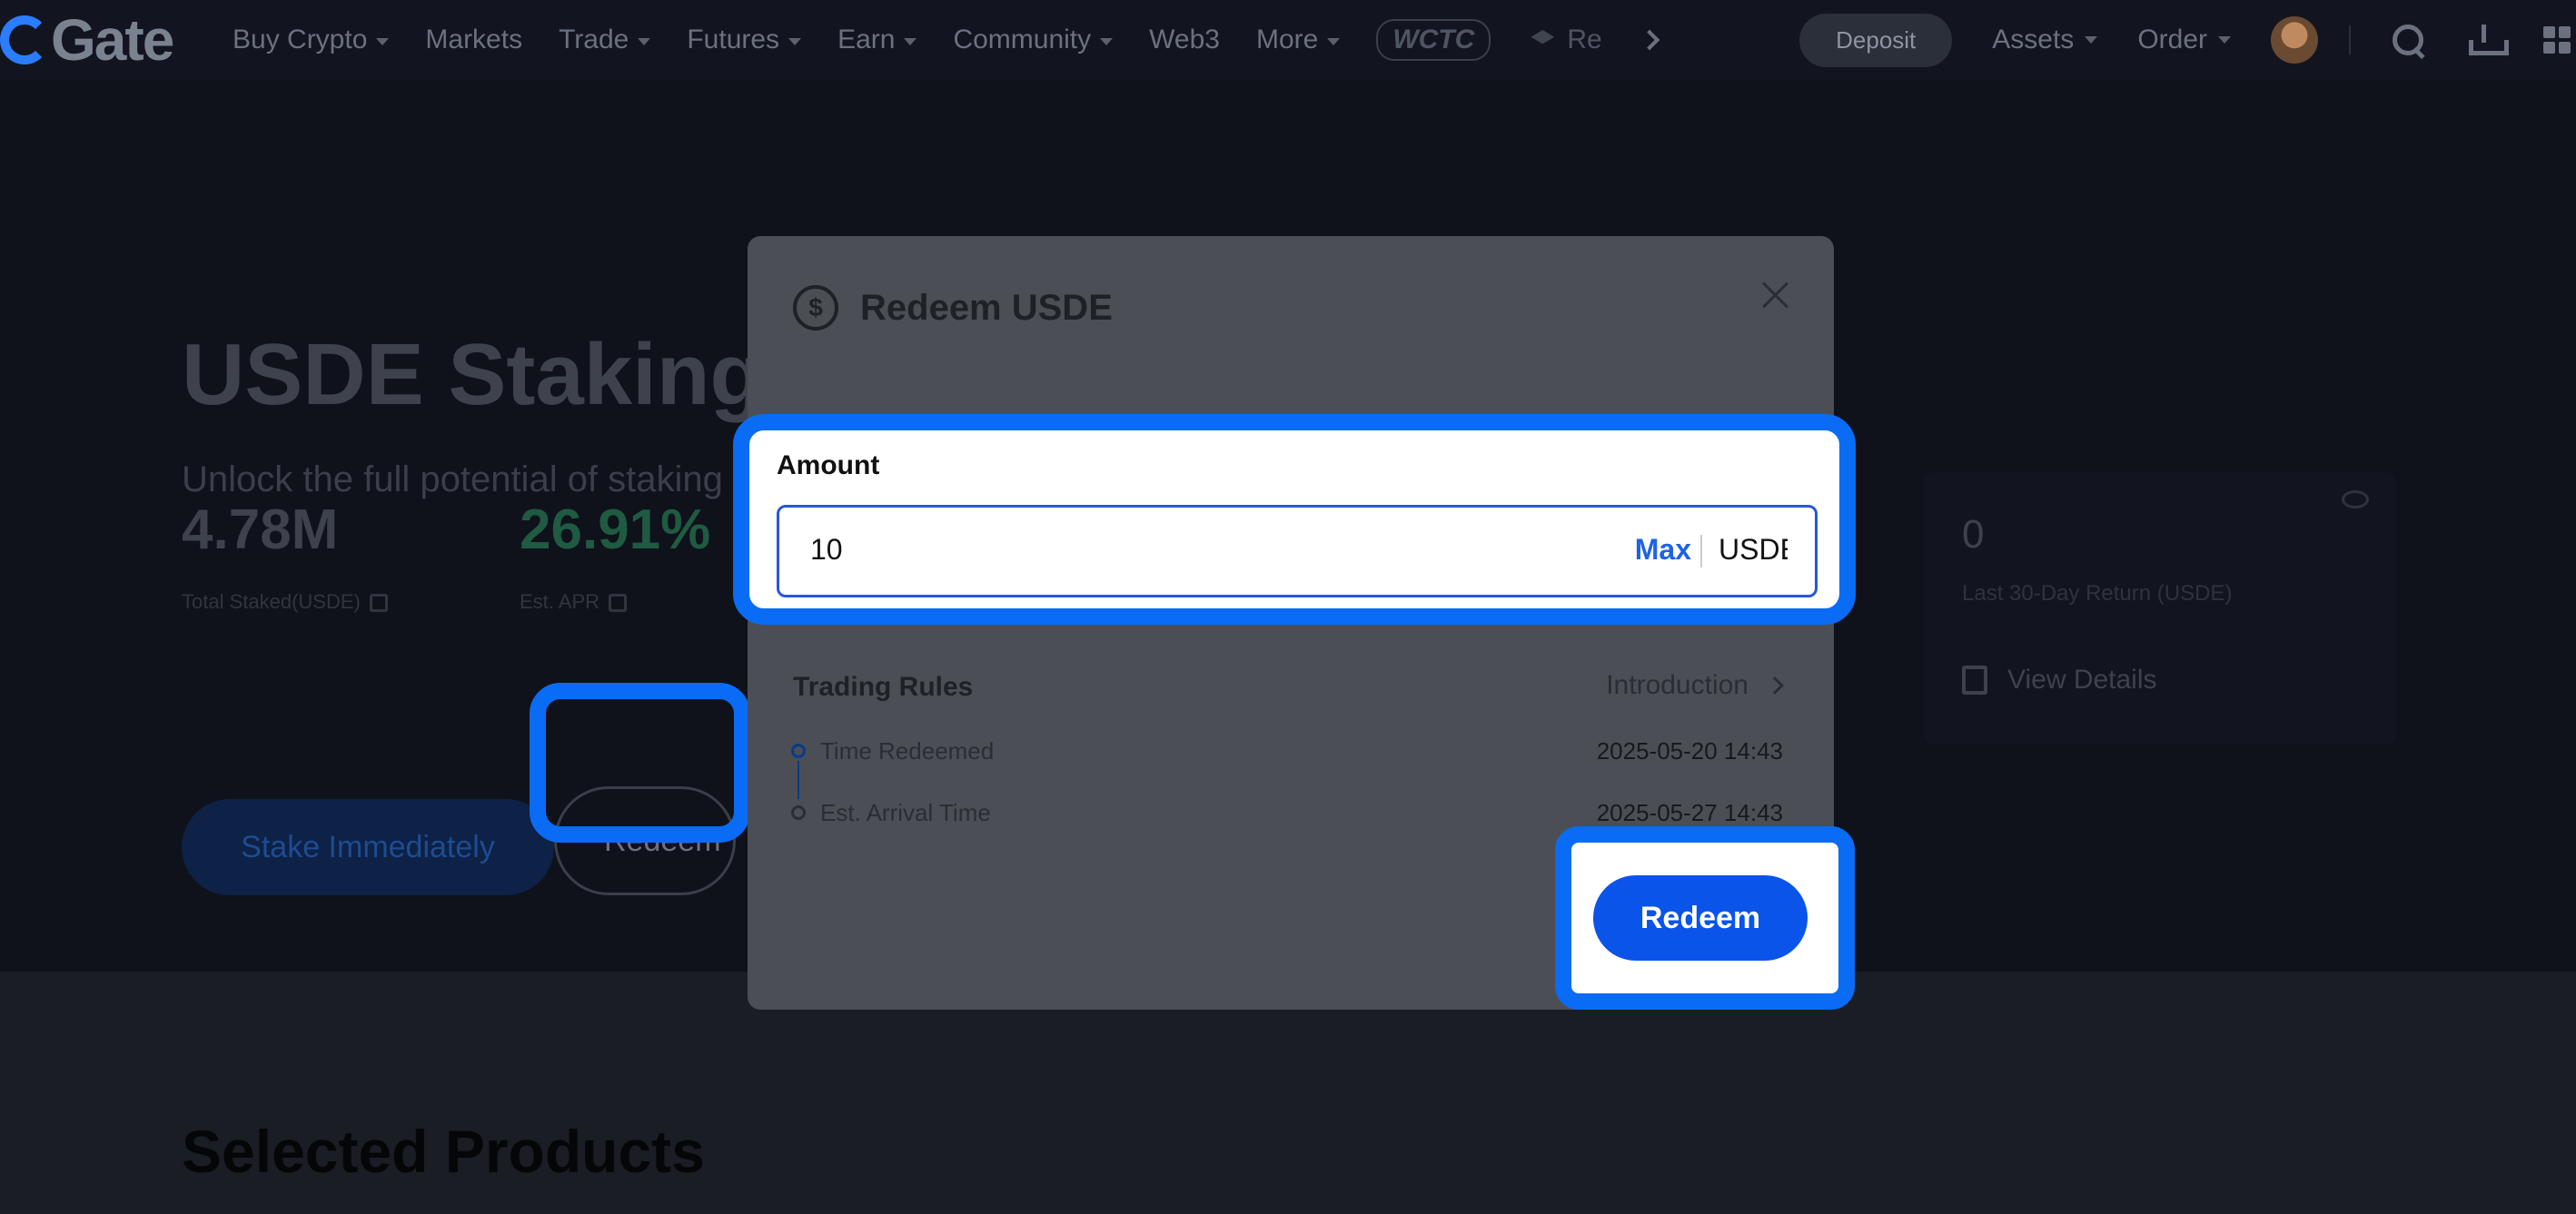 This screenshot has height=1214, width=2576. What do you see at coordinates (640, 763) in the screenshot?
I see `redeem-highlight-frame` at bounding box center [640, 763].